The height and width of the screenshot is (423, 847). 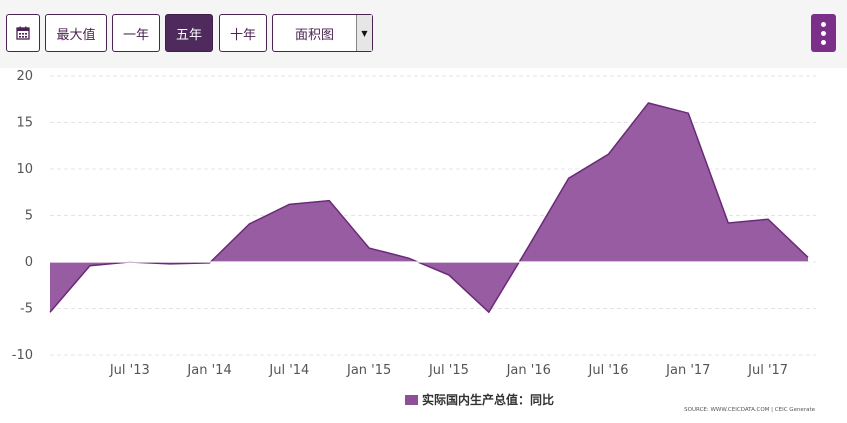 What do you see at coordinates (24, 123) in the screenshot?
I see `y-tick-label: 15` at bounding box center [24, 123].